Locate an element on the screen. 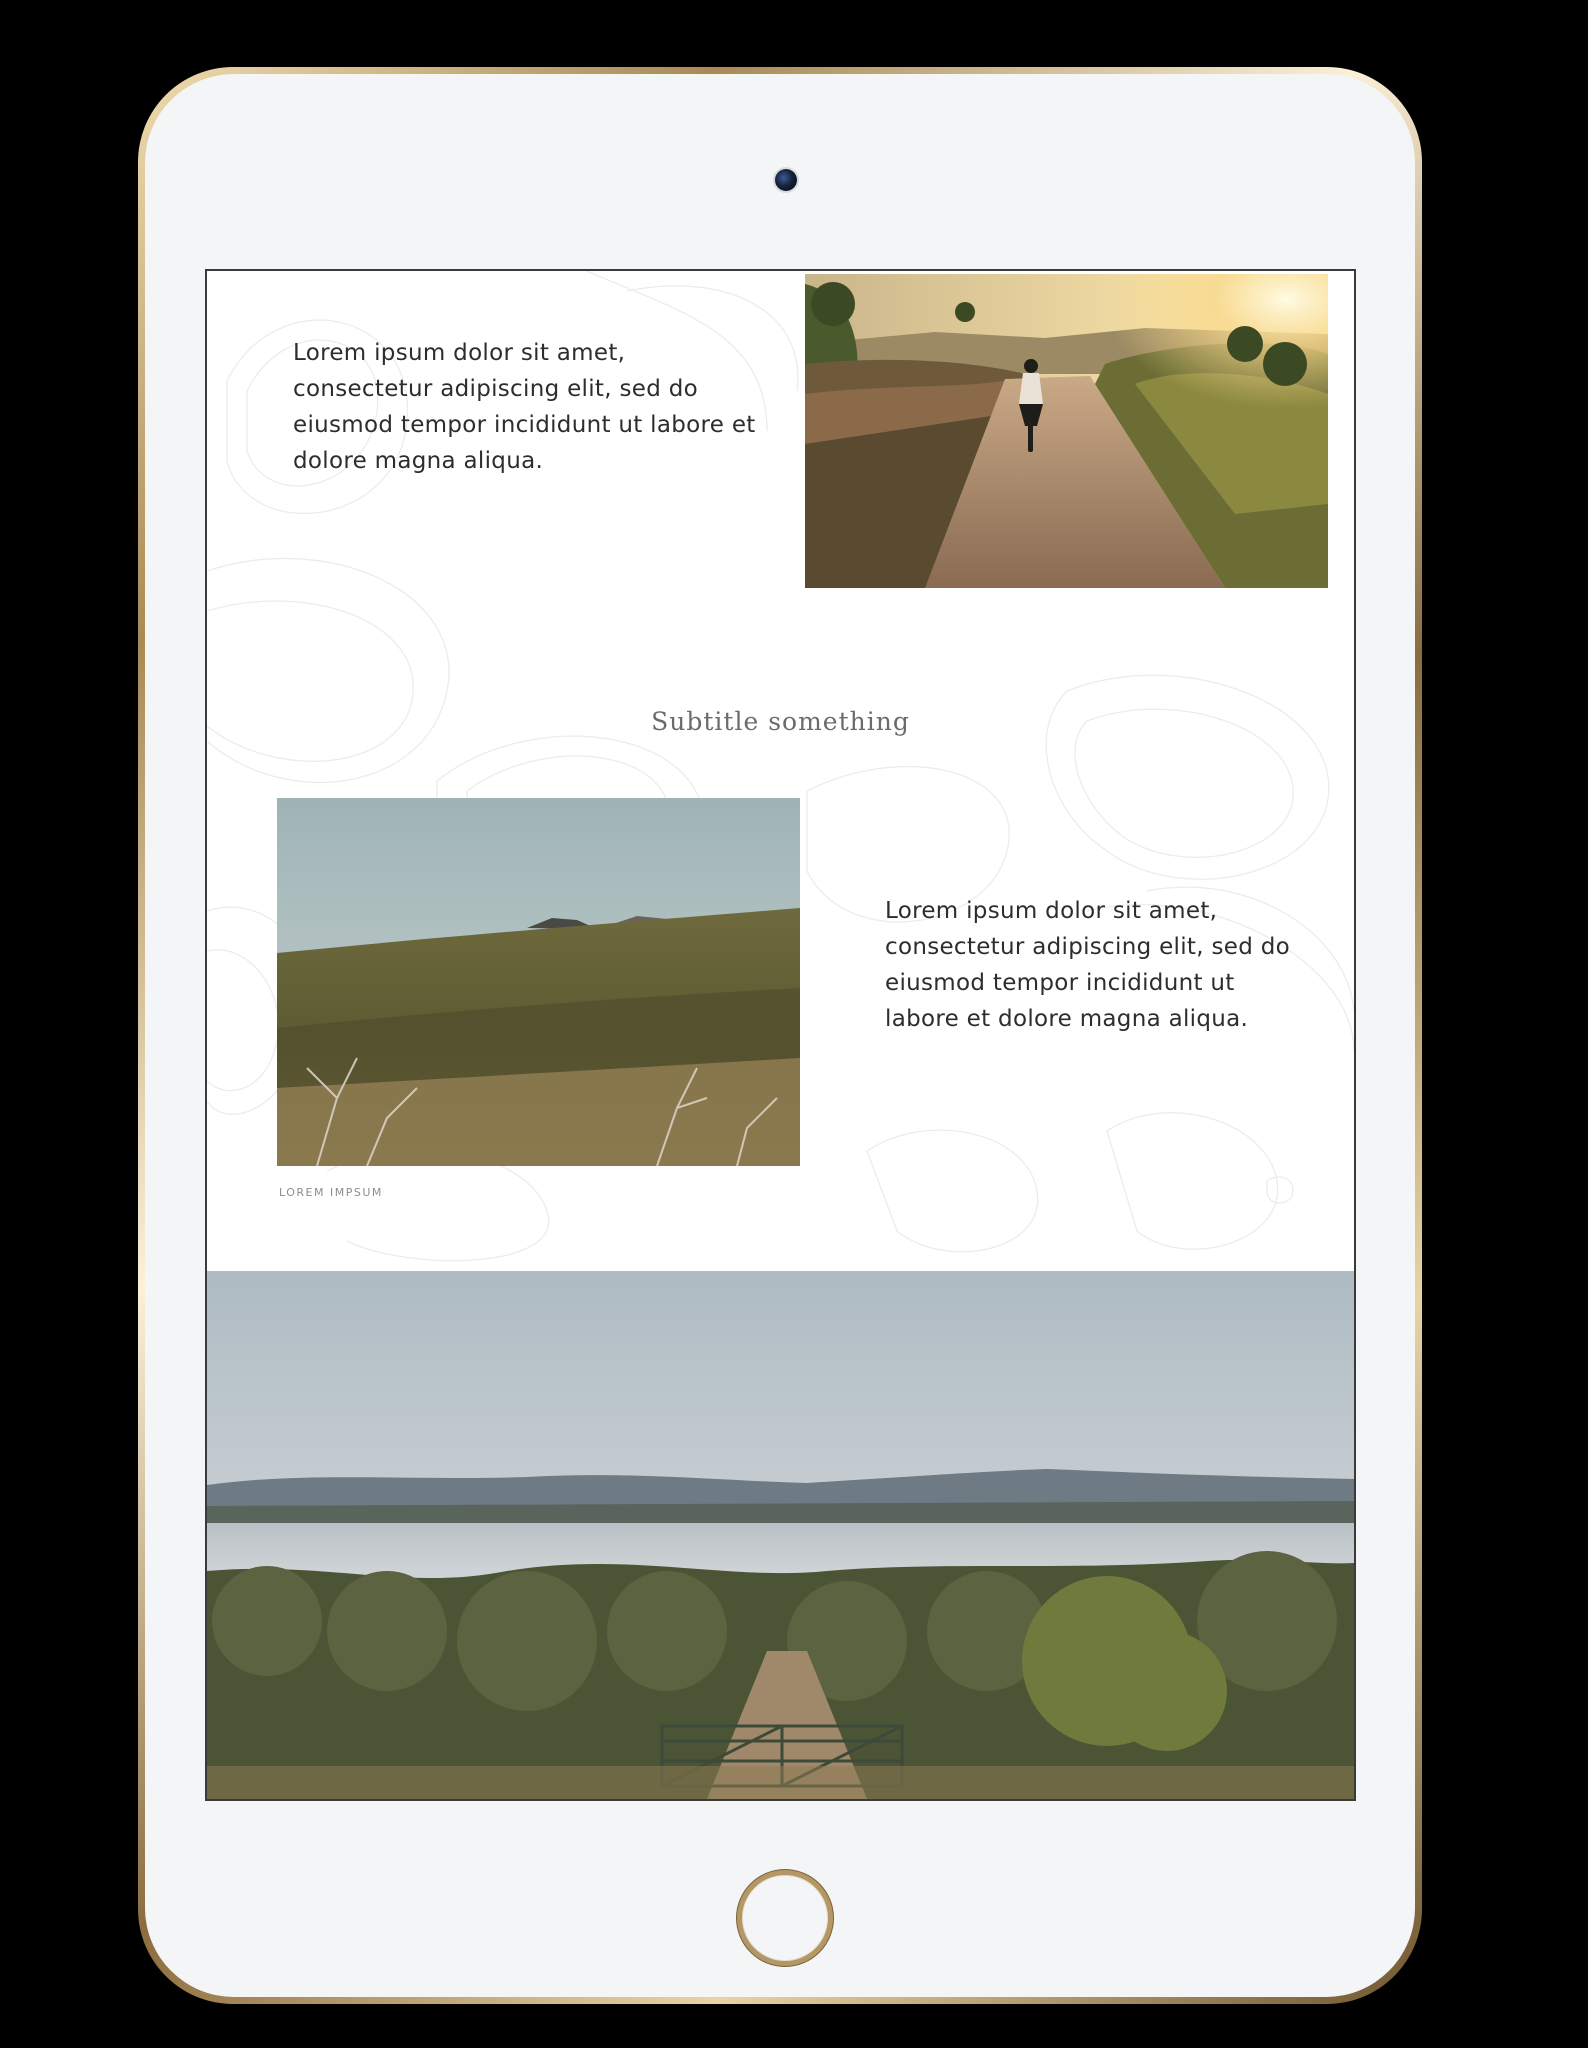 Image resolution: width=1588 pixels, height=2048 pixels. cyclist-on-gravel-road-photo is located at coordinates (1066, 431).